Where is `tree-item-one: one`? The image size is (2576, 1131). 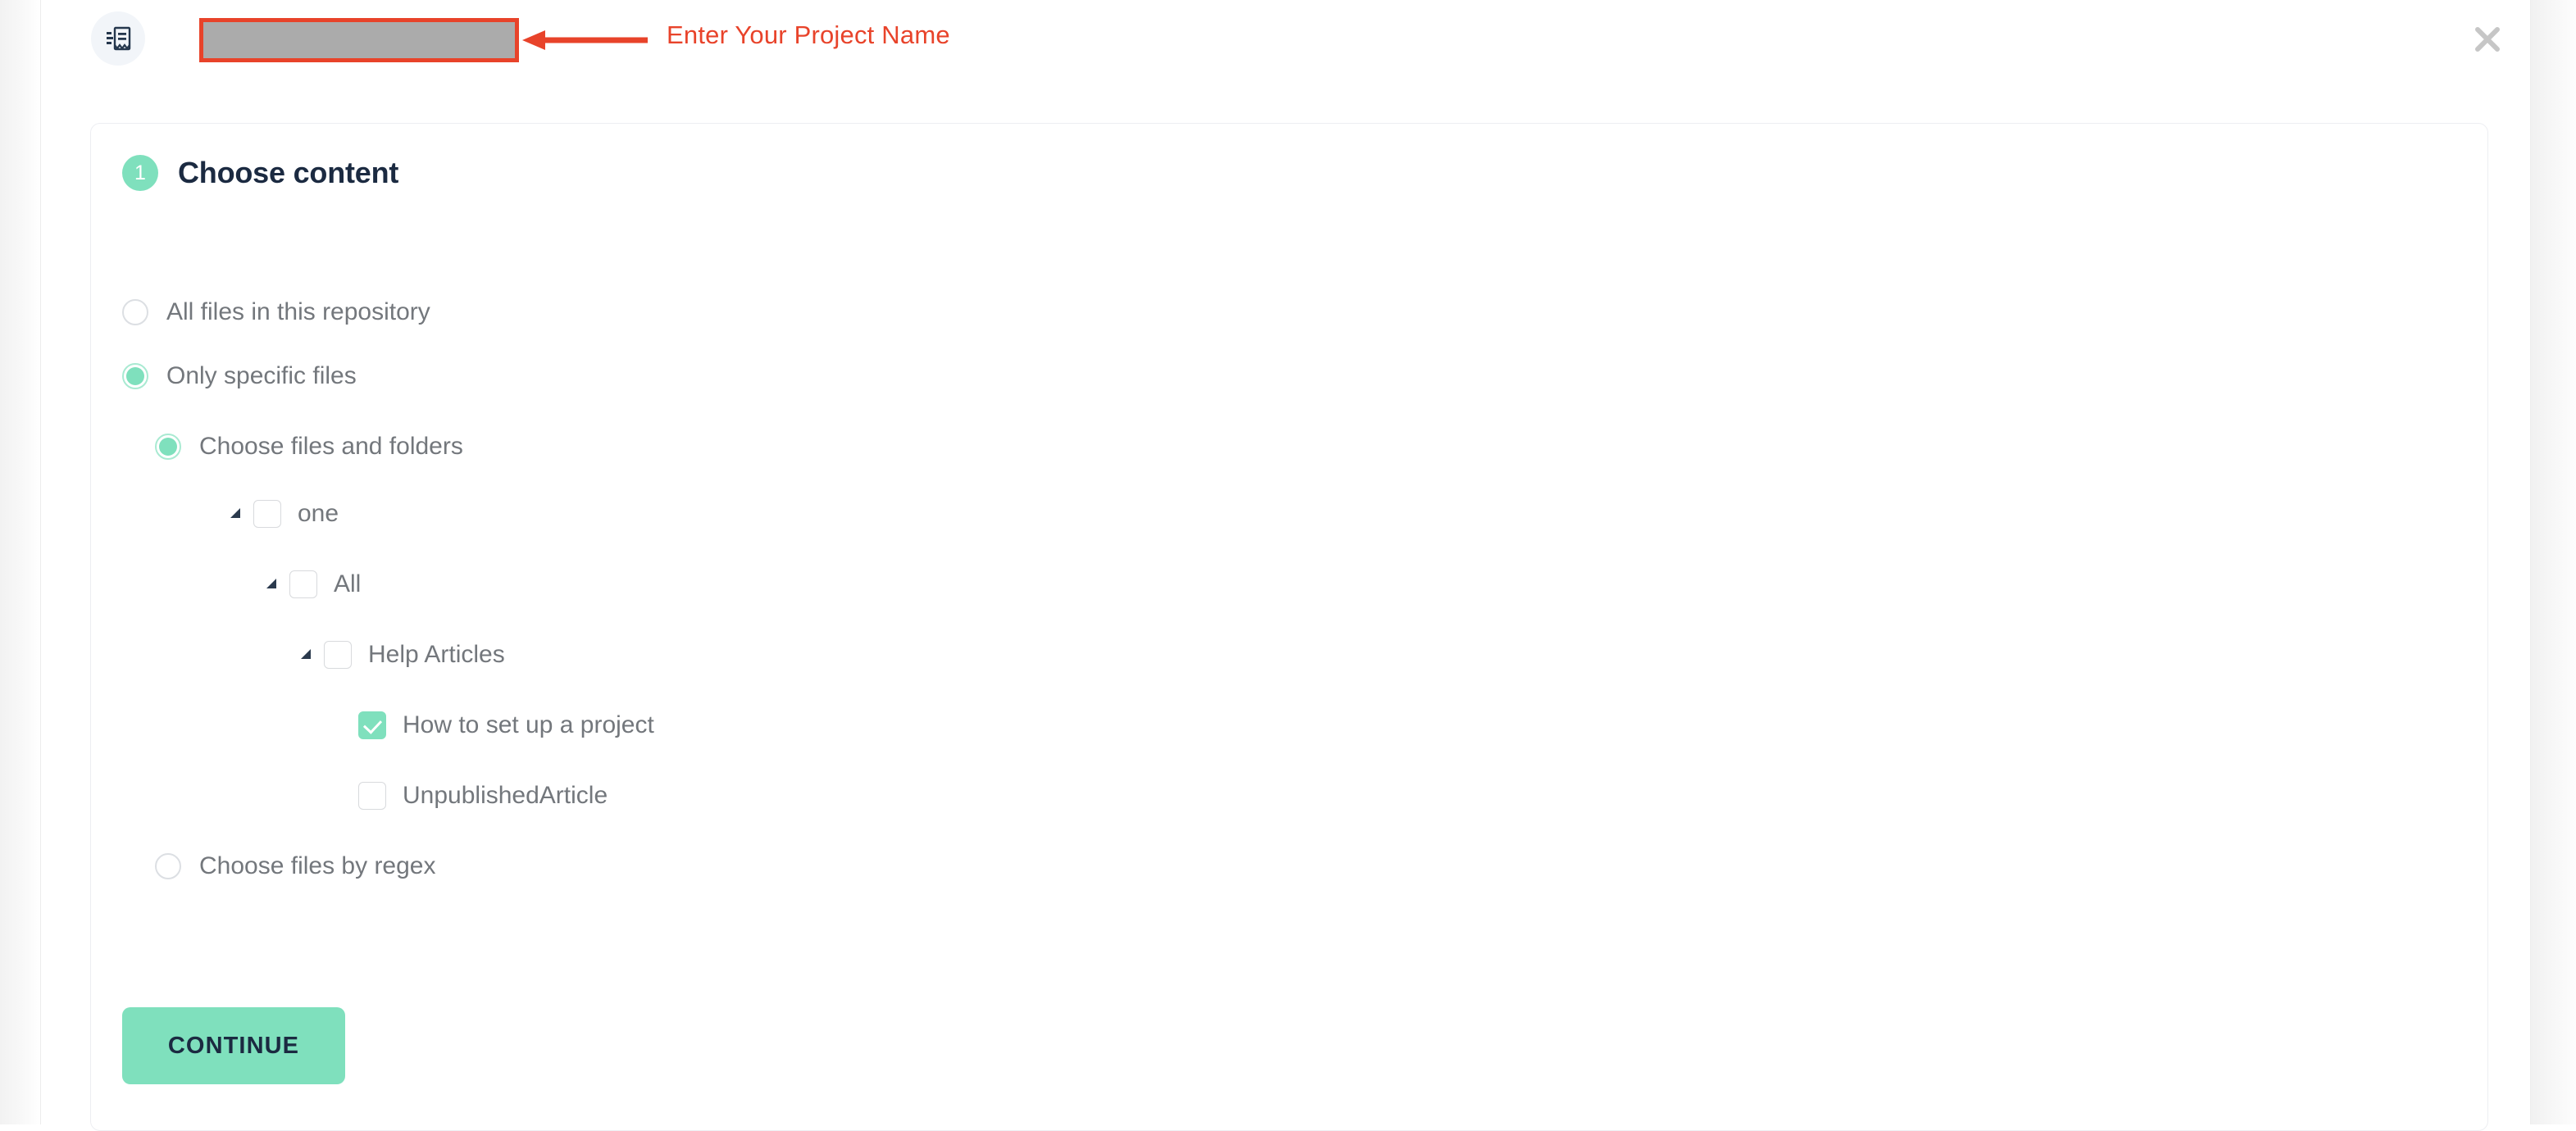
tree-item-one: one is located at coordinates (1241, 514).